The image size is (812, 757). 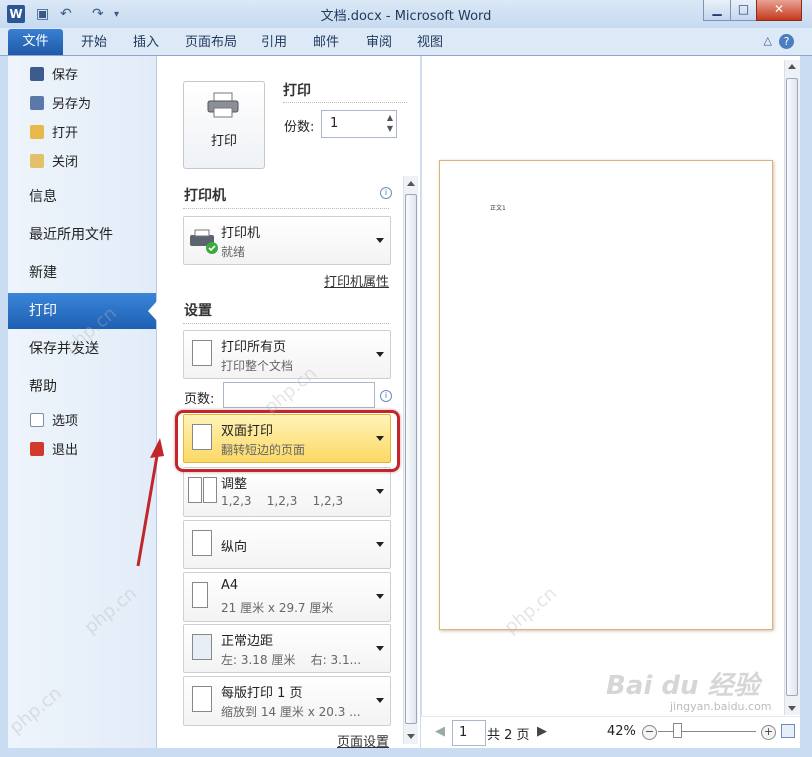 I want to click on settings-scrollbar, so click(x=410, y=460).